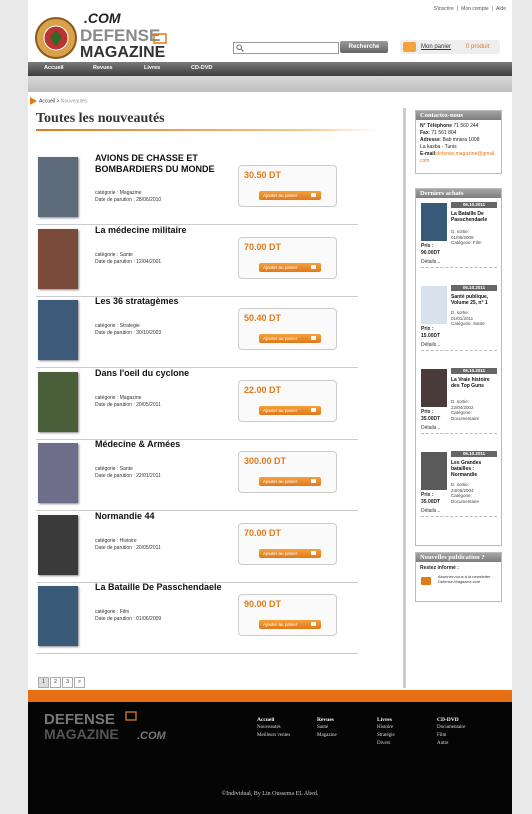 The height and width of the screenshot is (814, 532). What do you see at coordinates (109, 725) in the screenshot?
I see `footer-logo: DEFENSE MAGAZINE .COM` at bounding box center [109, 725].